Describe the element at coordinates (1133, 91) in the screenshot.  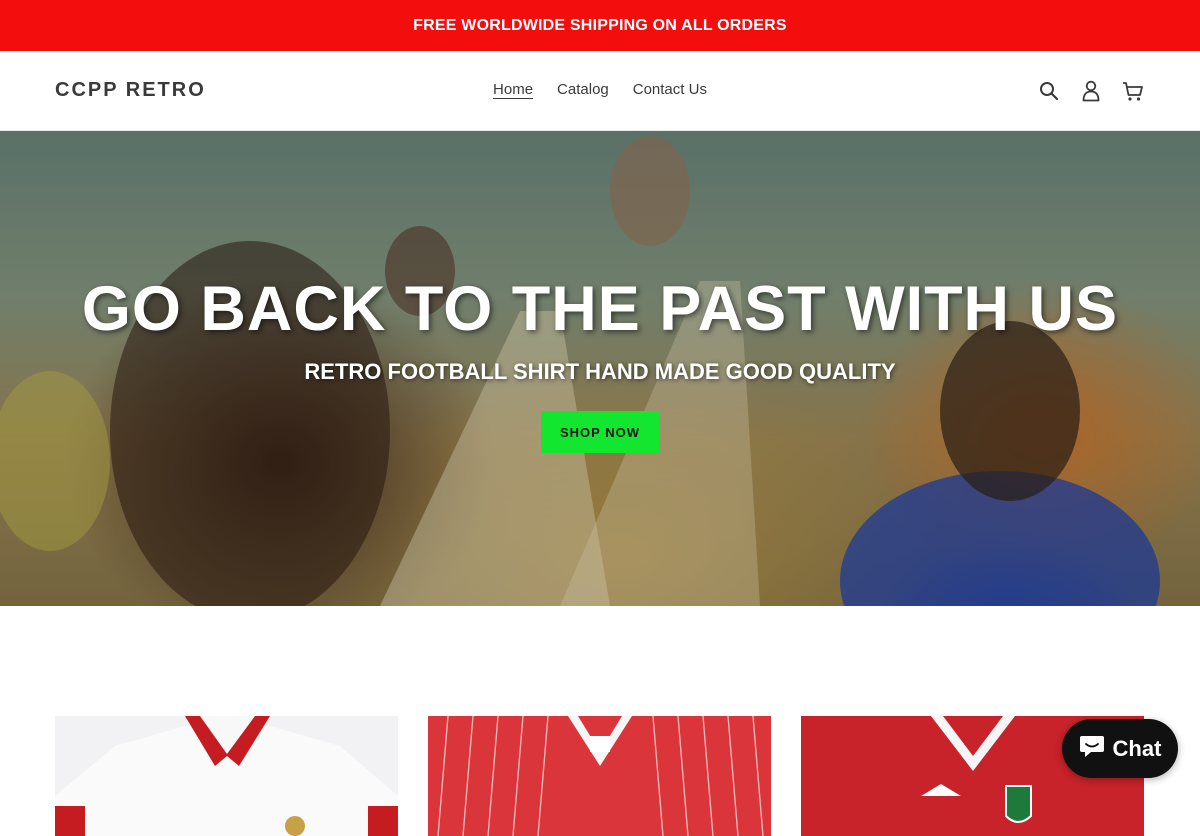
I see `cart-icon` at that location.